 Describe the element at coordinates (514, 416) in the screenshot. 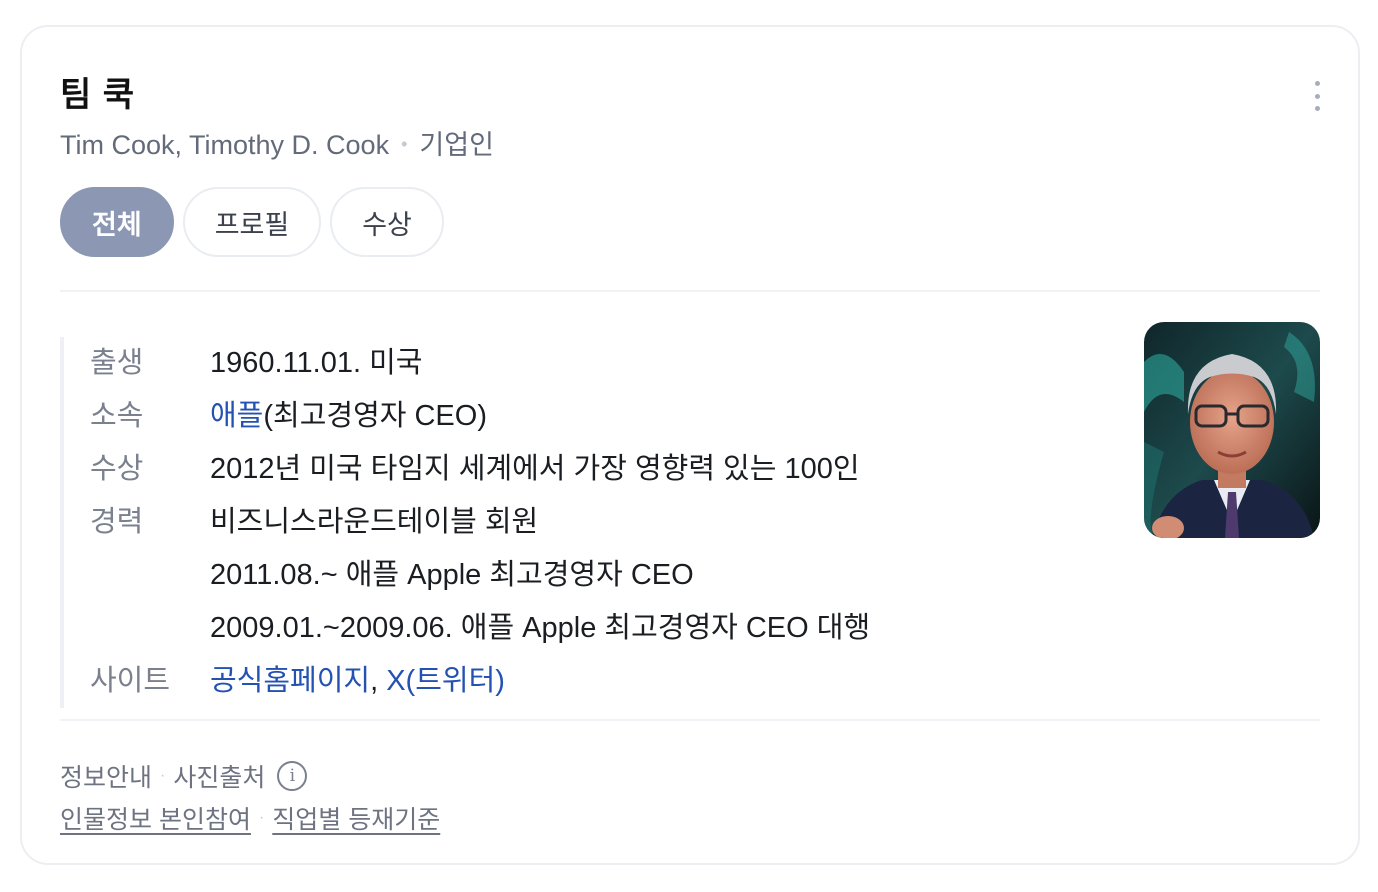

I see `info-row-affiliation: 소속 애플(최고경영자 CEO)` at that location.